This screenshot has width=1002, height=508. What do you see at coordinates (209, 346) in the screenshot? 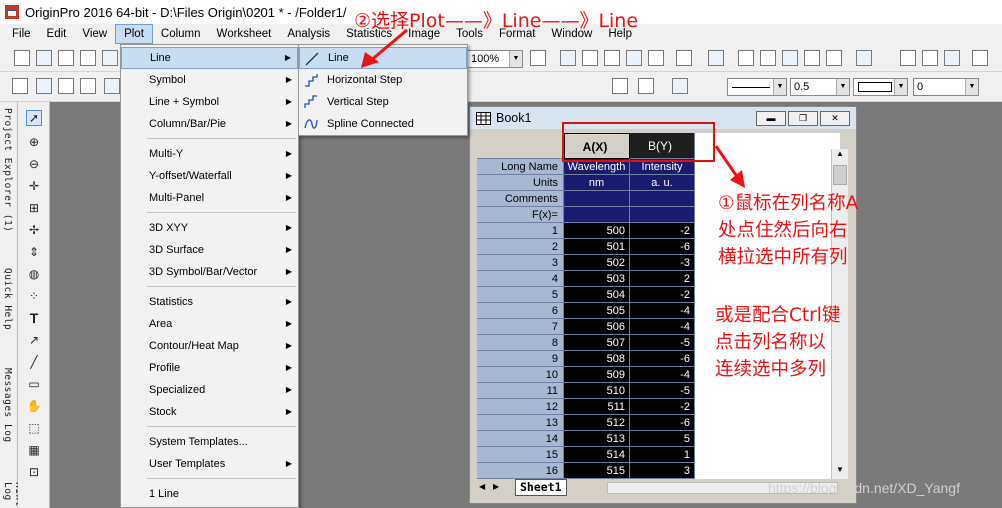
I see `plot-menu-item-contour-heat-map: Contour/Heat Map ▶` at bounding box center [209, 346].